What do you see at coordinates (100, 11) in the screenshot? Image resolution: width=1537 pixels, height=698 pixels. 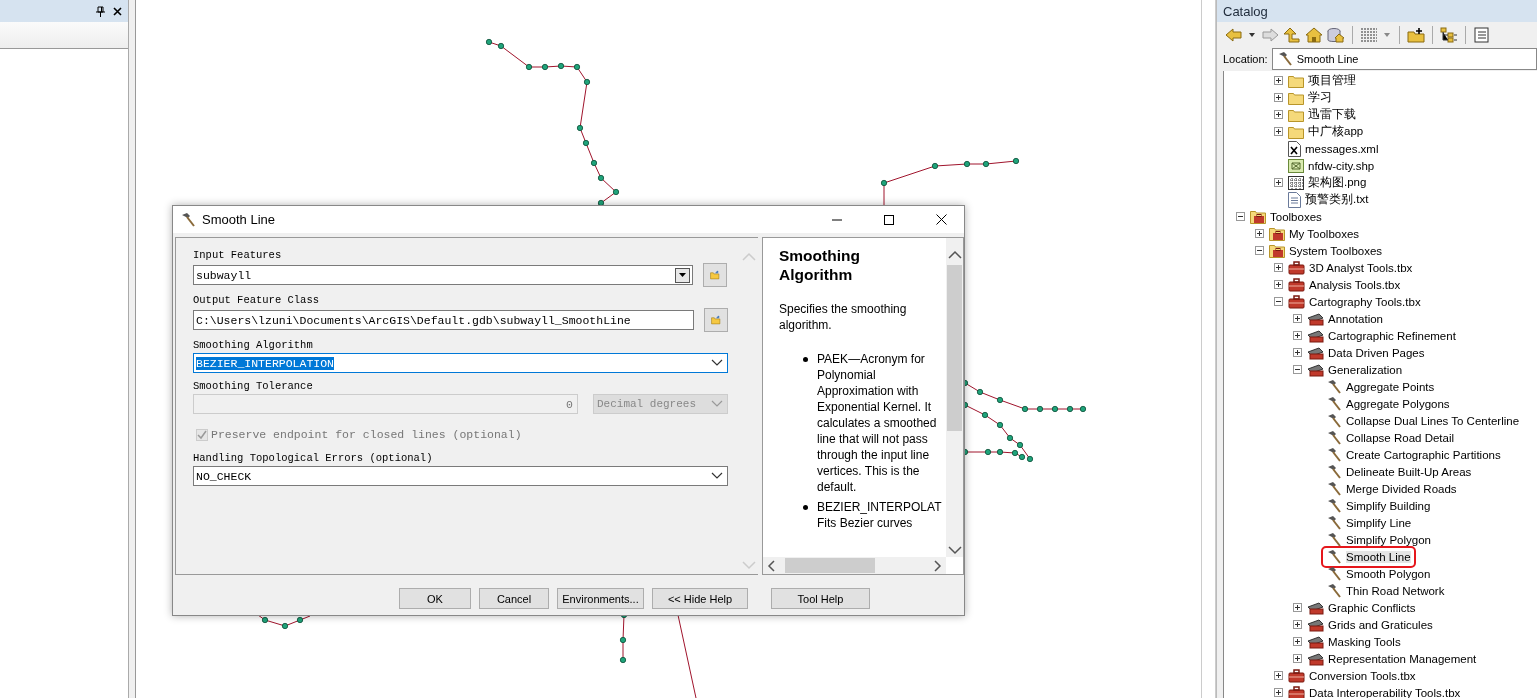 I see `pin-icon` at bounding box center [100, 11].